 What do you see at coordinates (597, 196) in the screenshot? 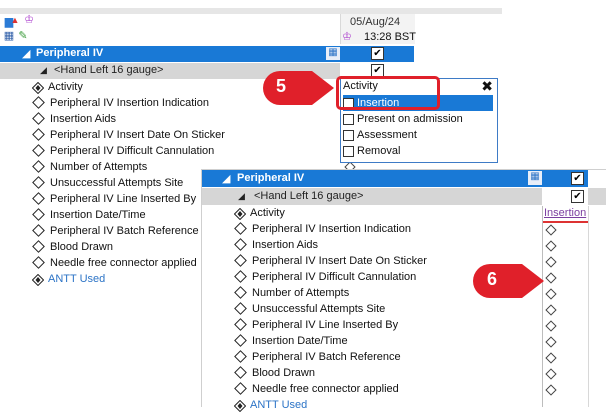
I see `right-cell` at bounding box center [597, 196].